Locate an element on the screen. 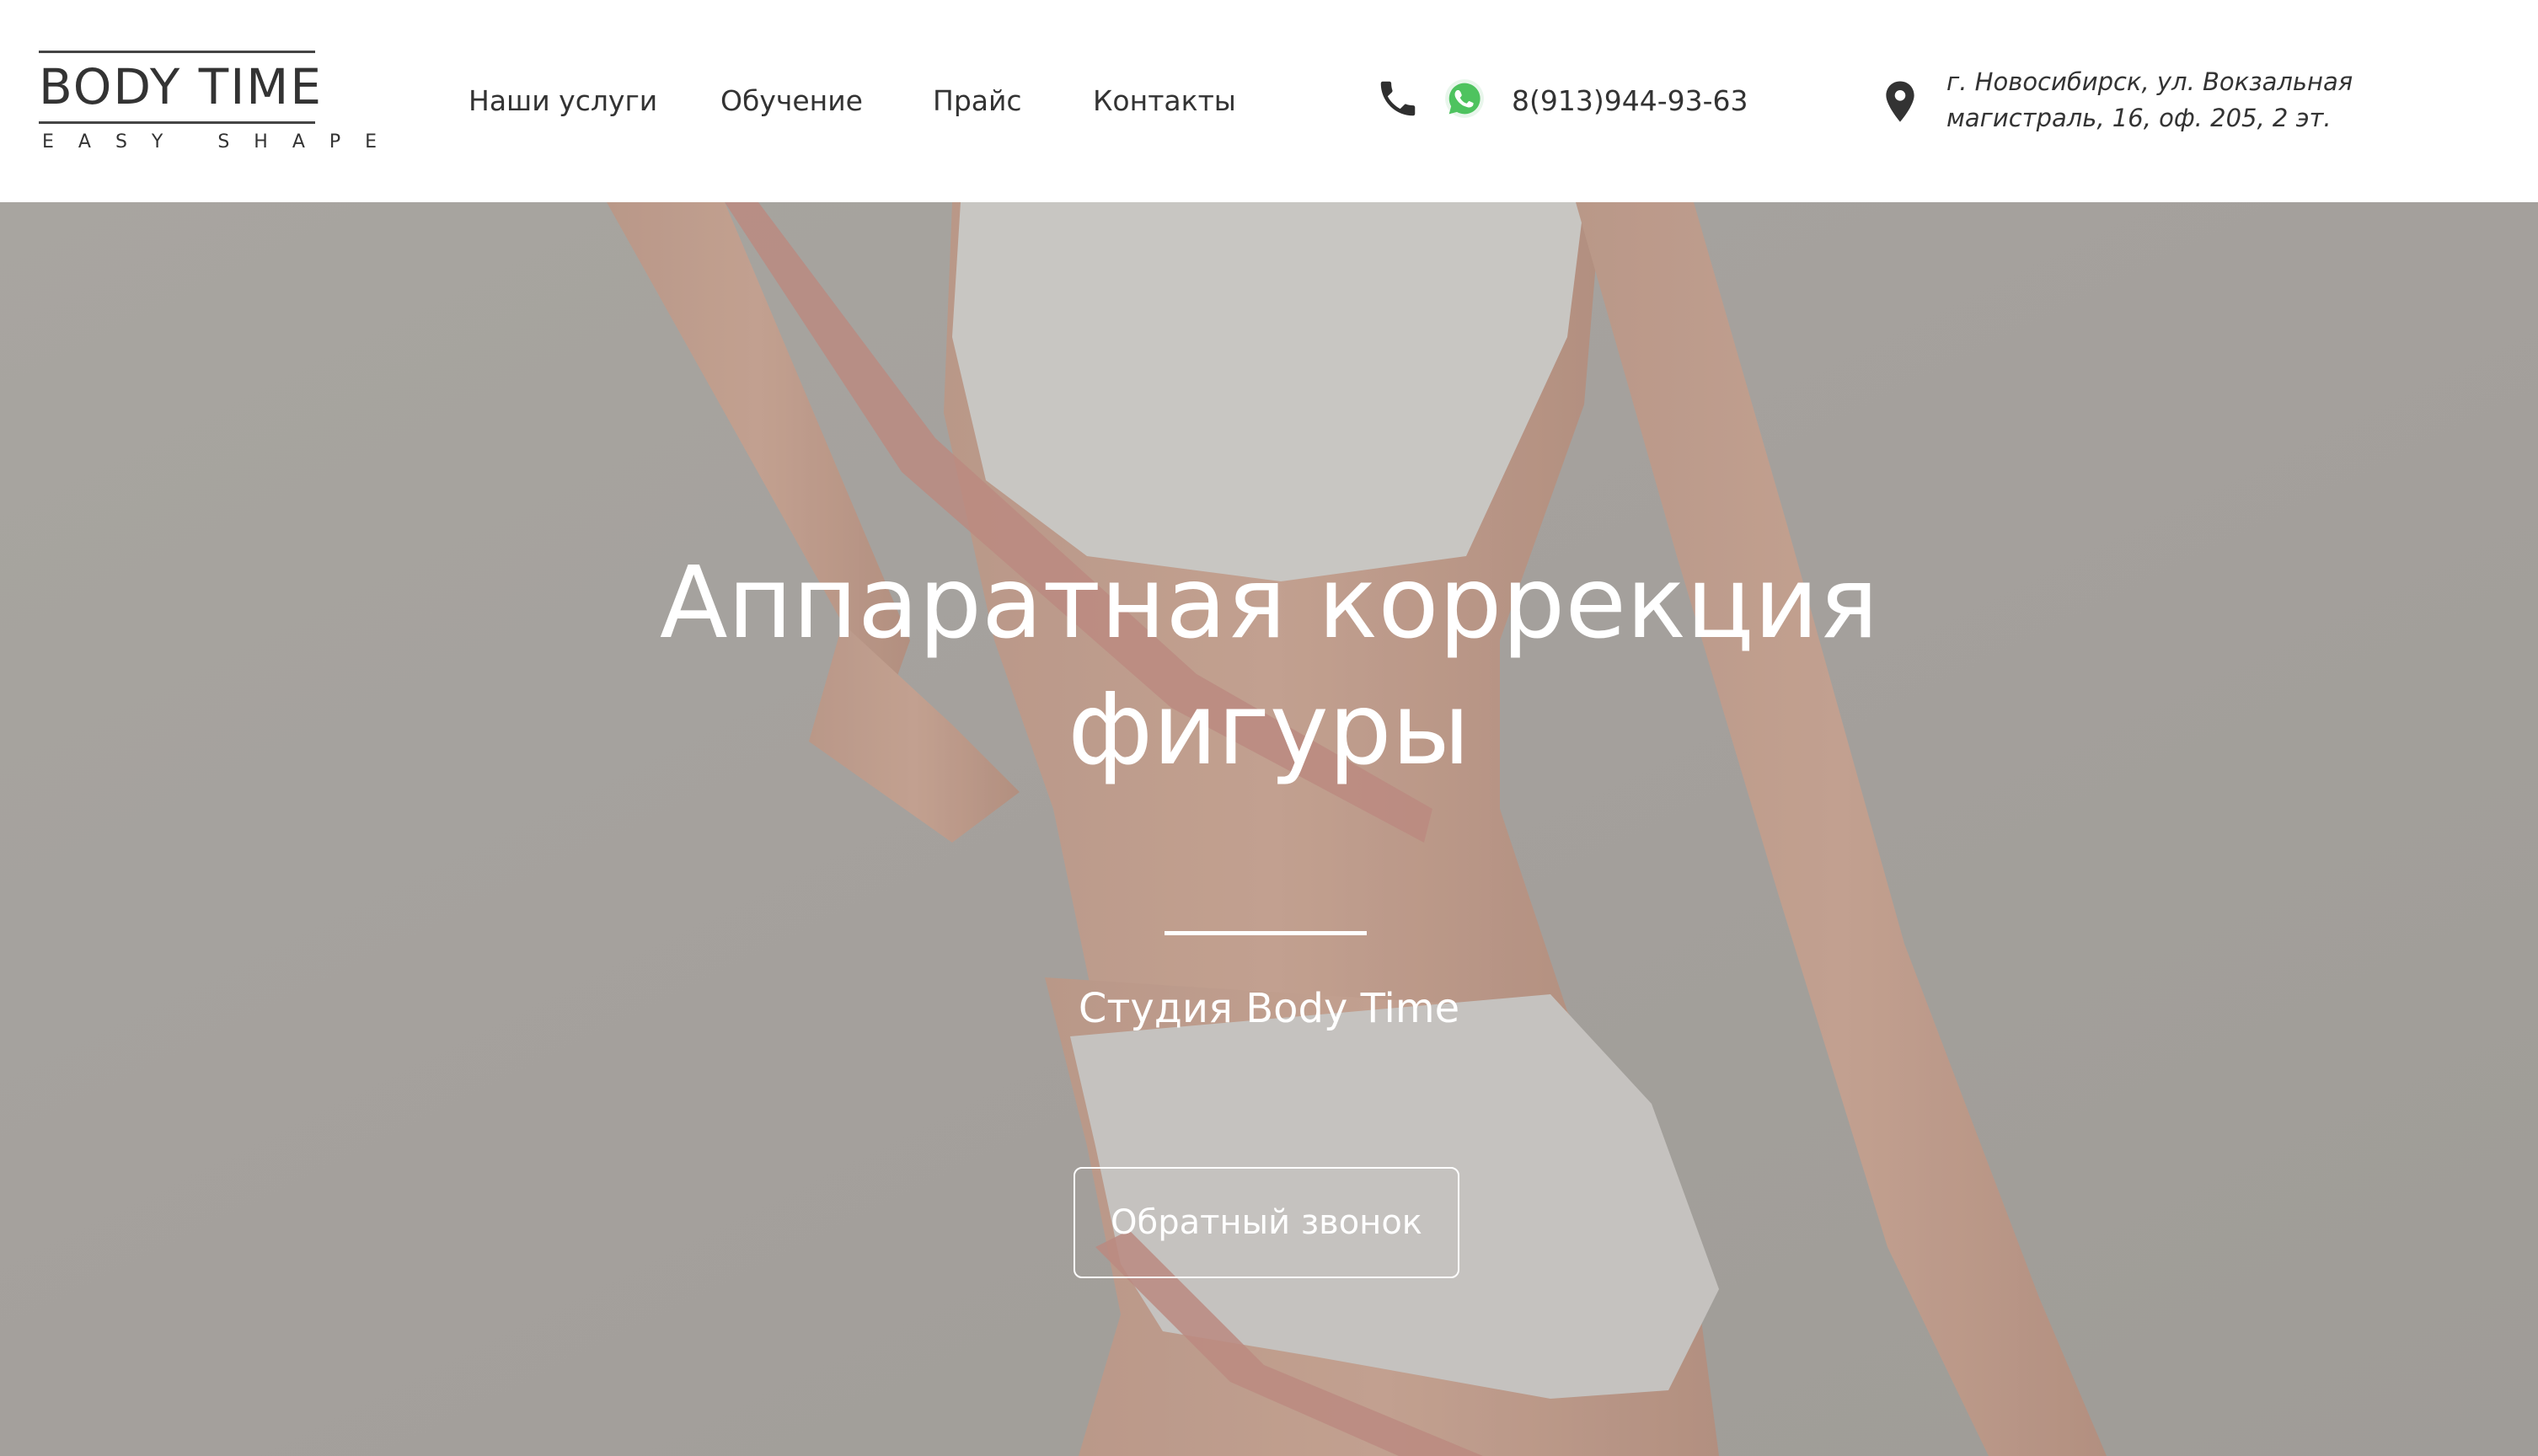 The height and width of the screenshot is (1456, 2538). logo-title: BODY TIME is located at coordinates (181, 86).